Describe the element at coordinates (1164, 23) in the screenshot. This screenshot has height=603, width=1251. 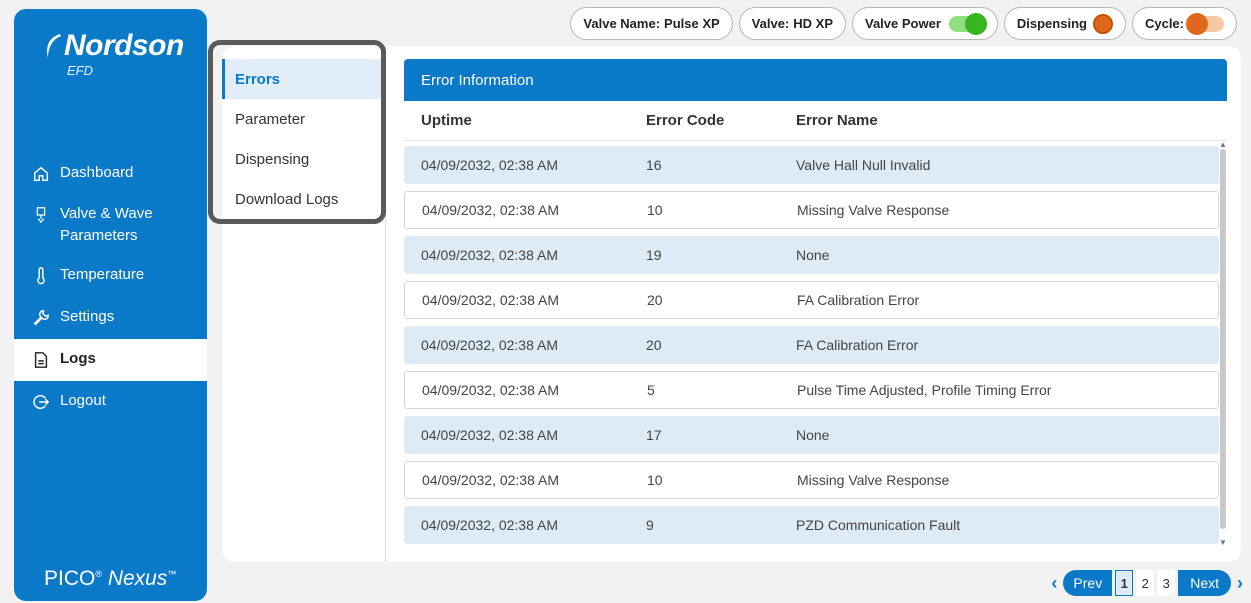
I see `cycle-label: Cycle:` at that location.